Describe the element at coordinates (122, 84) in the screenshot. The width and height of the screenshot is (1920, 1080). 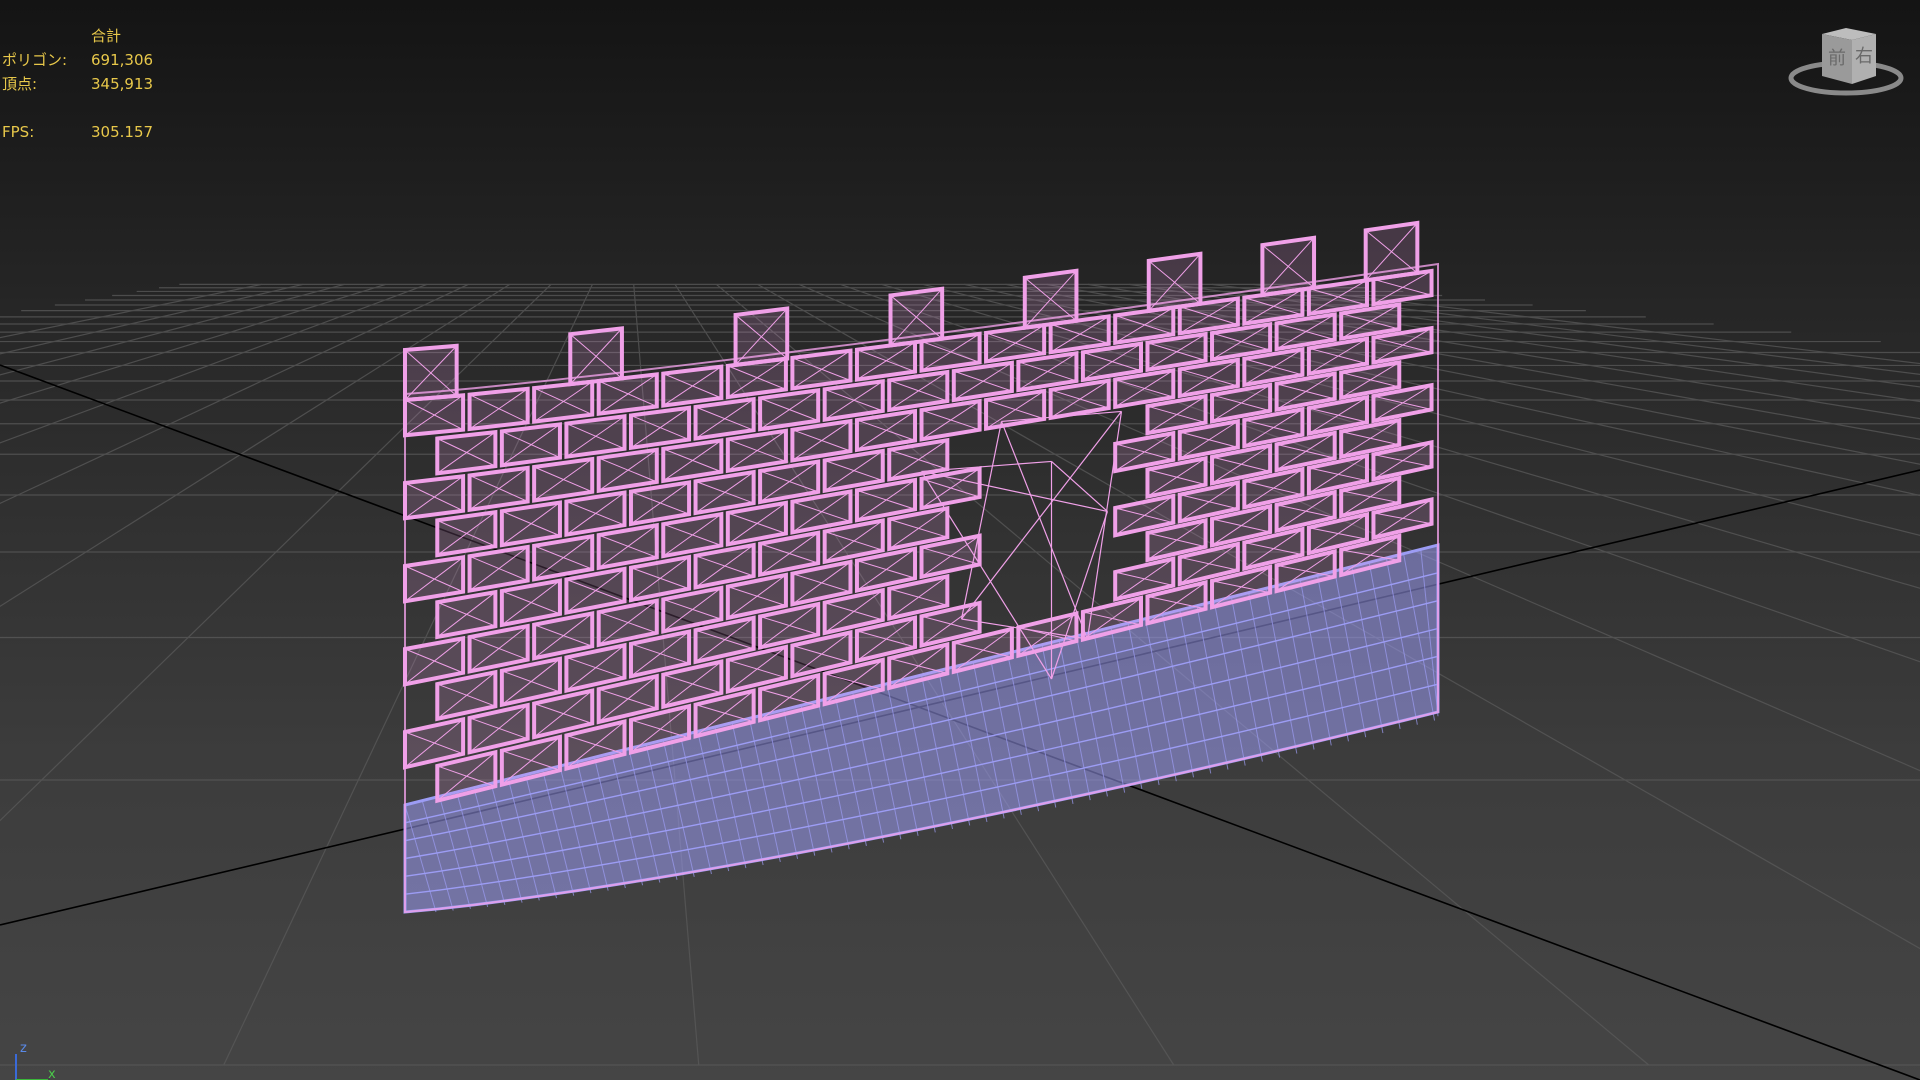
I see `vertices-value: 345,913` at that location.